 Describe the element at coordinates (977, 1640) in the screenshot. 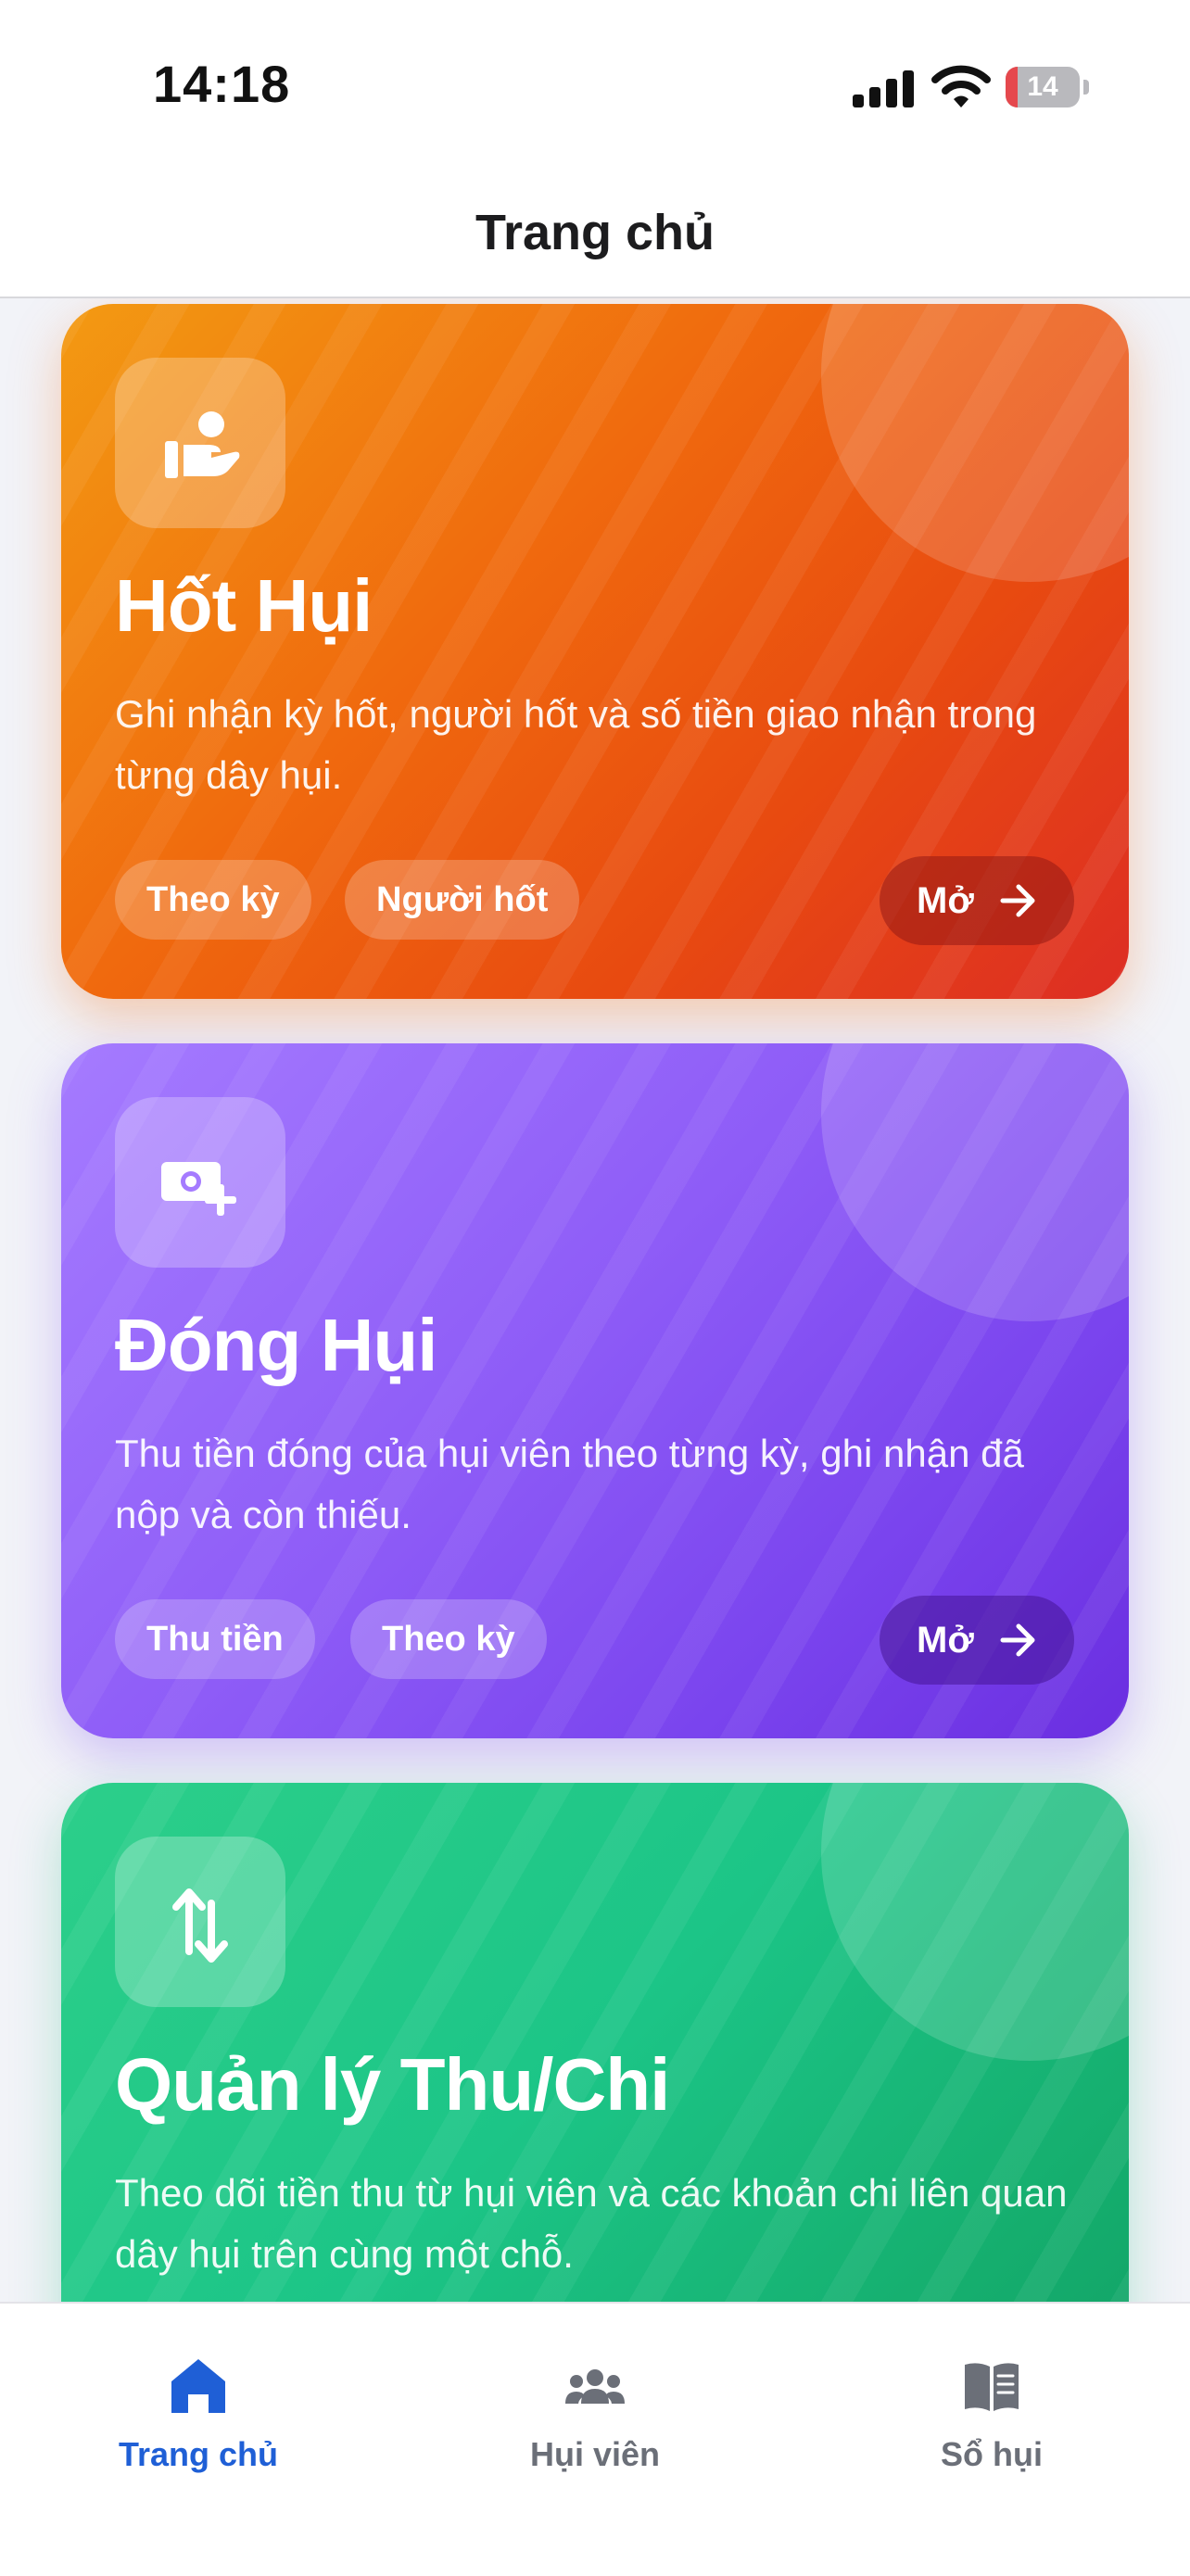

I see `open-dong-hui-button: Mở` at that location.